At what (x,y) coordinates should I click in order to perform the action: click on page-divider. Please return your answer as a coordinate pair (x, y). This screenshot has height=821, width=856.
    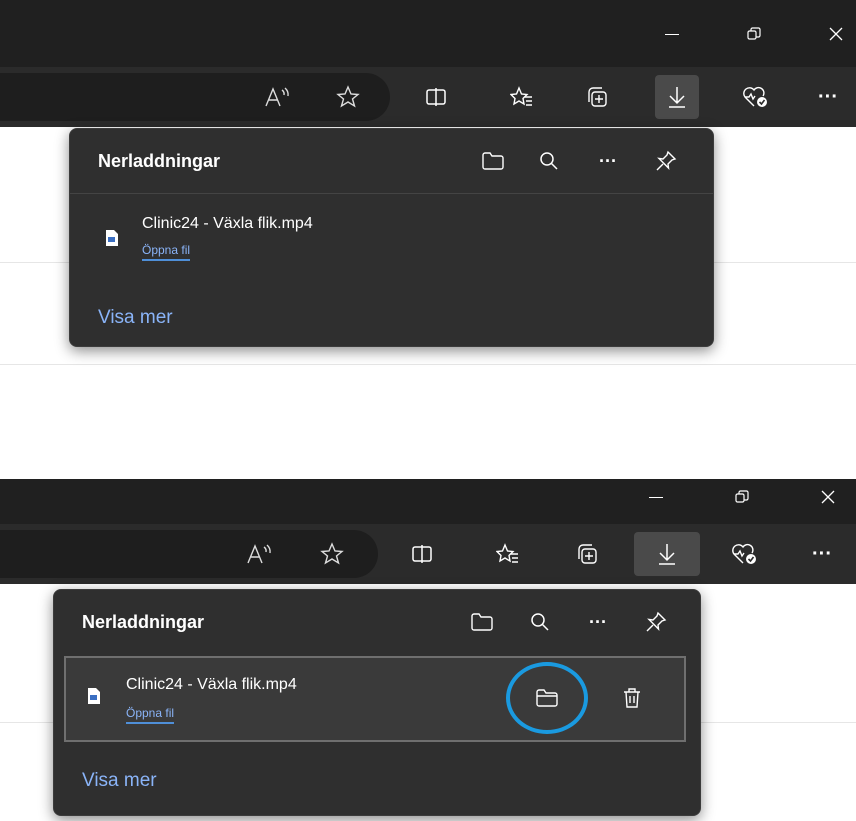
    Looking at the image, I should click on (428, 364).